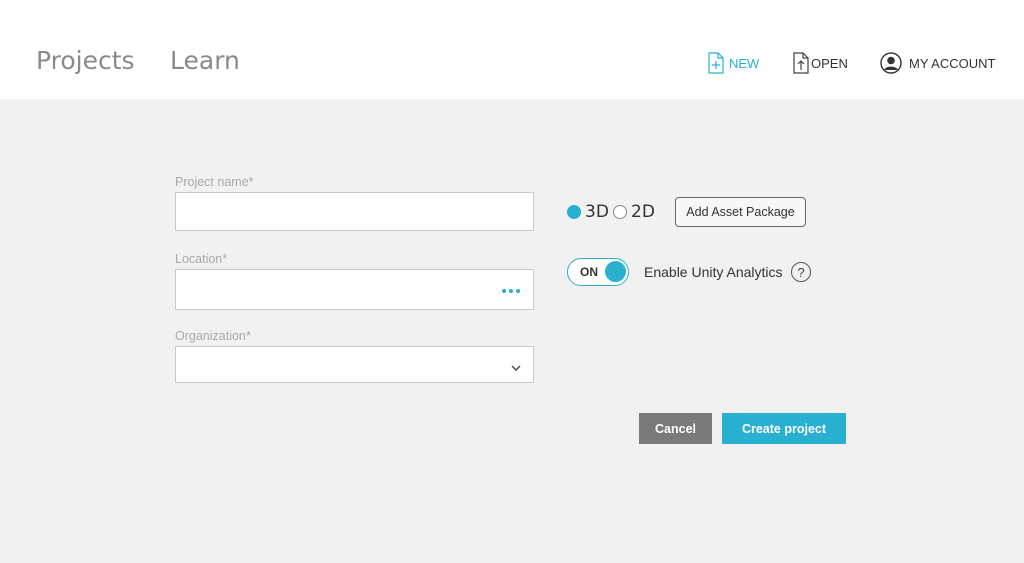  Describe the element at coordinates (801, 63) in the screenshot. I see `open-file-icon` at that location.